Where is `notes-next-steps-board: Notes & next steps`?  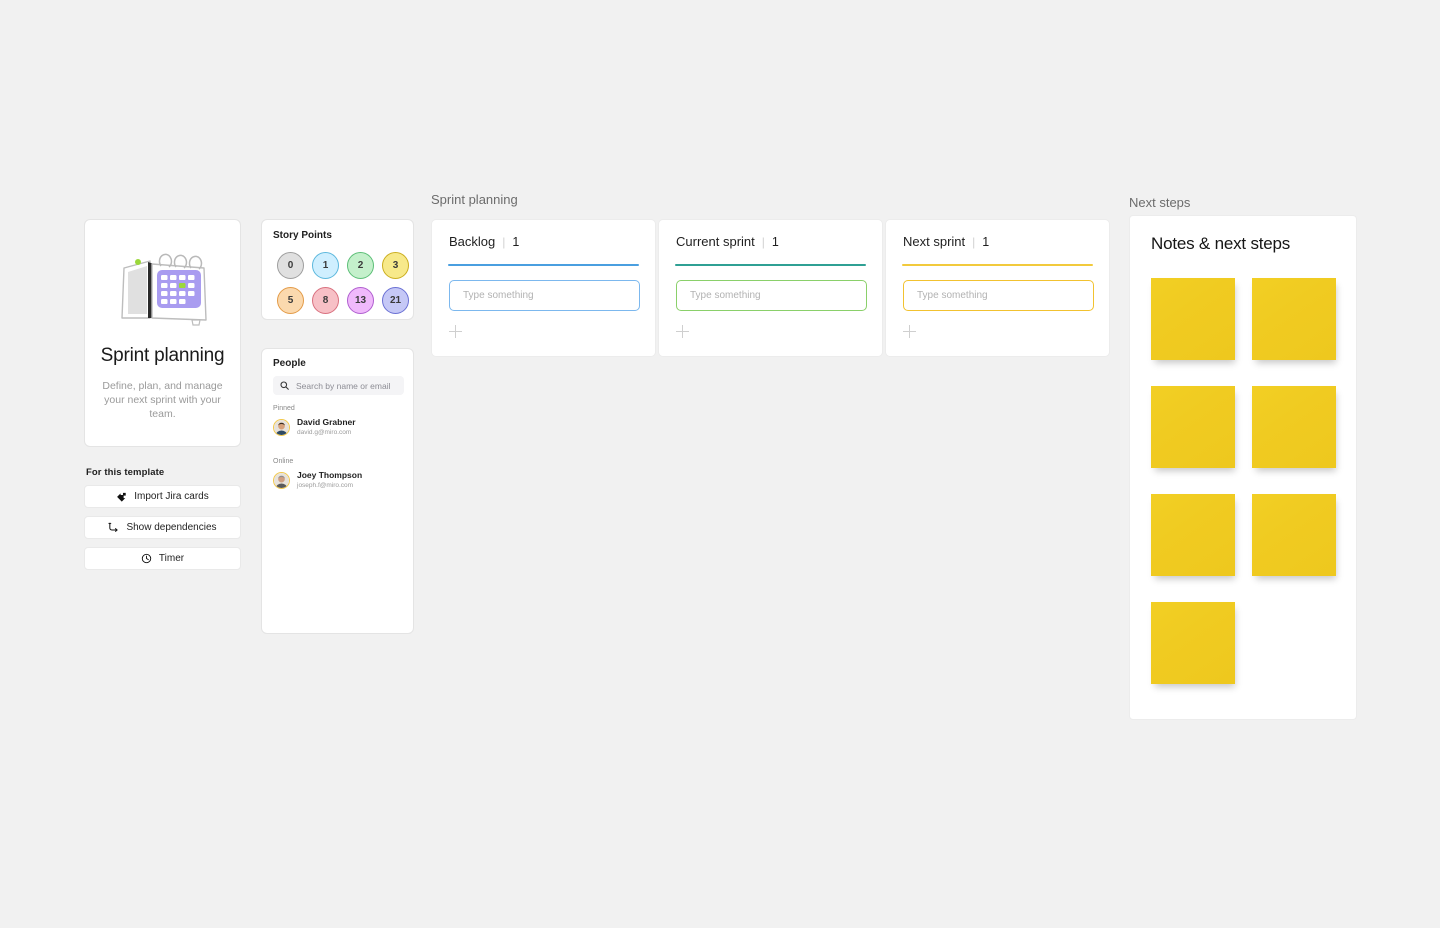 notes-next-steps-board: Notes & next steps is located at coordinates (1243, 467).